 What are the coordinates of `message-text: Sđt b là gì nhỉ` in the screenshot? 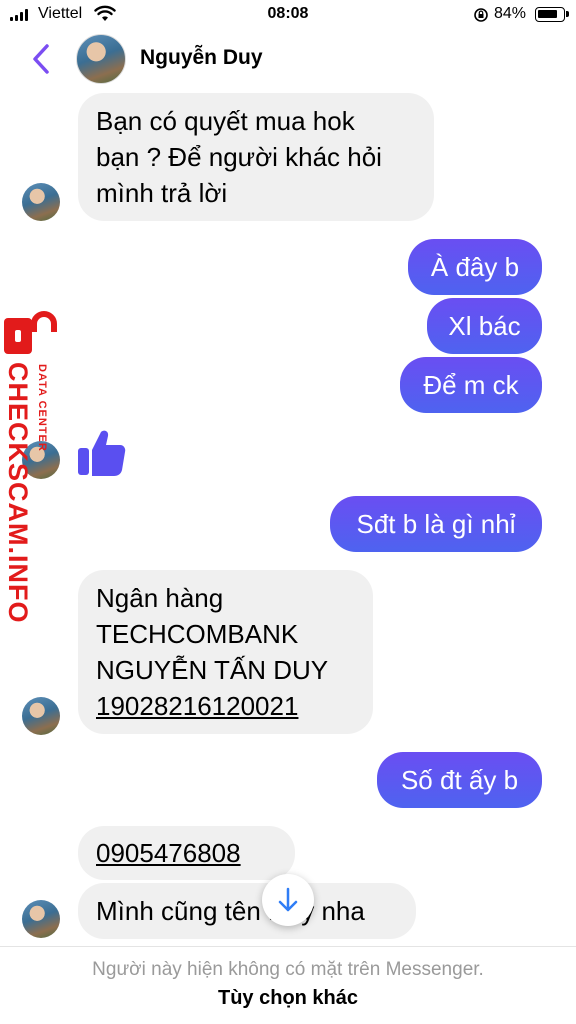 It's located at (436, 524).